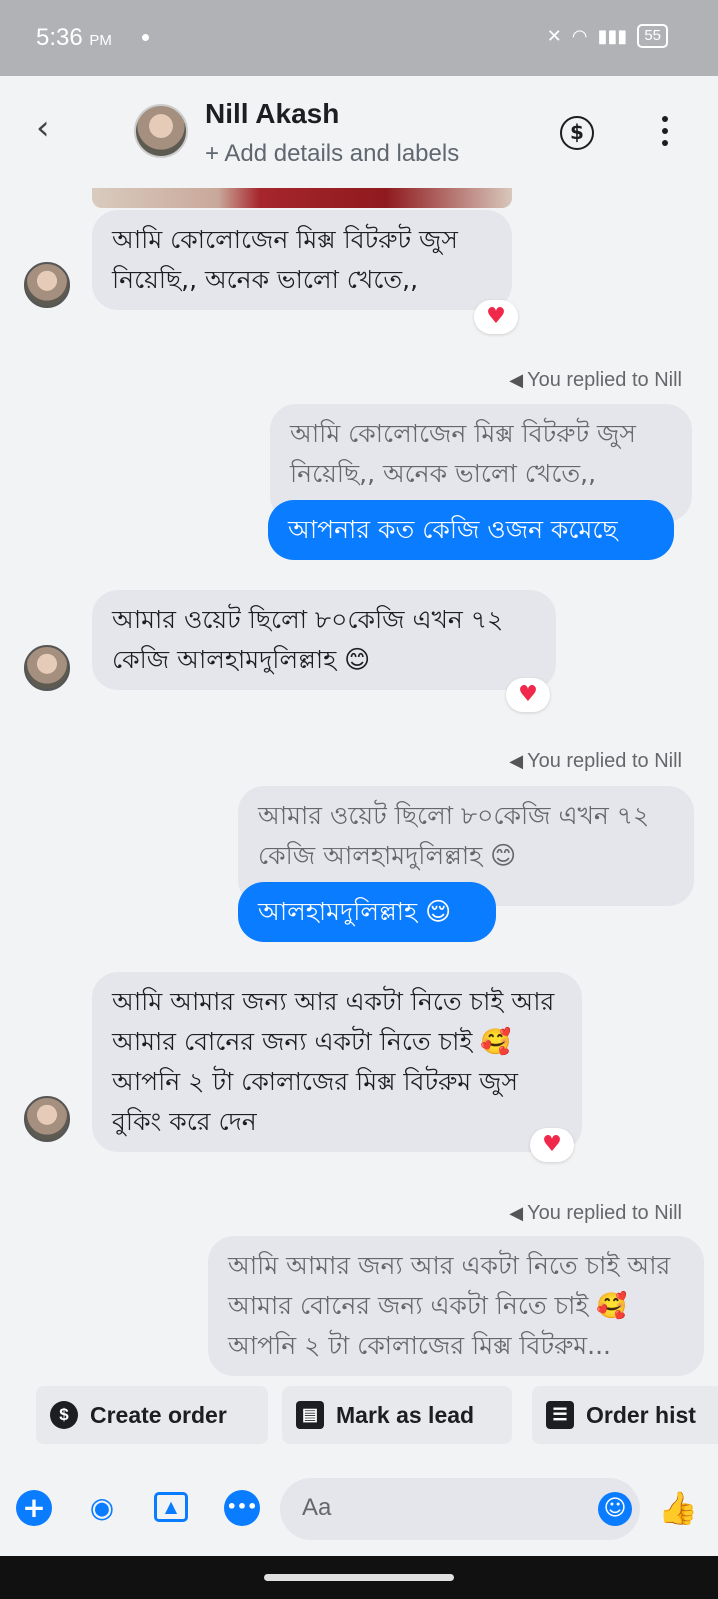 The width and height of the screenshot is (718, 1599). I want to click on add-details-link: + Add details and labels, so click(332, 154).